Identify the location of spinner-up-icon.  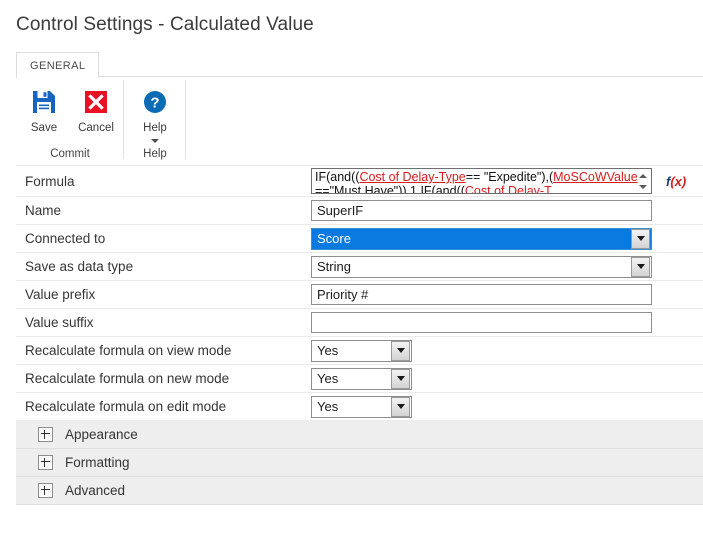
(642, 176).